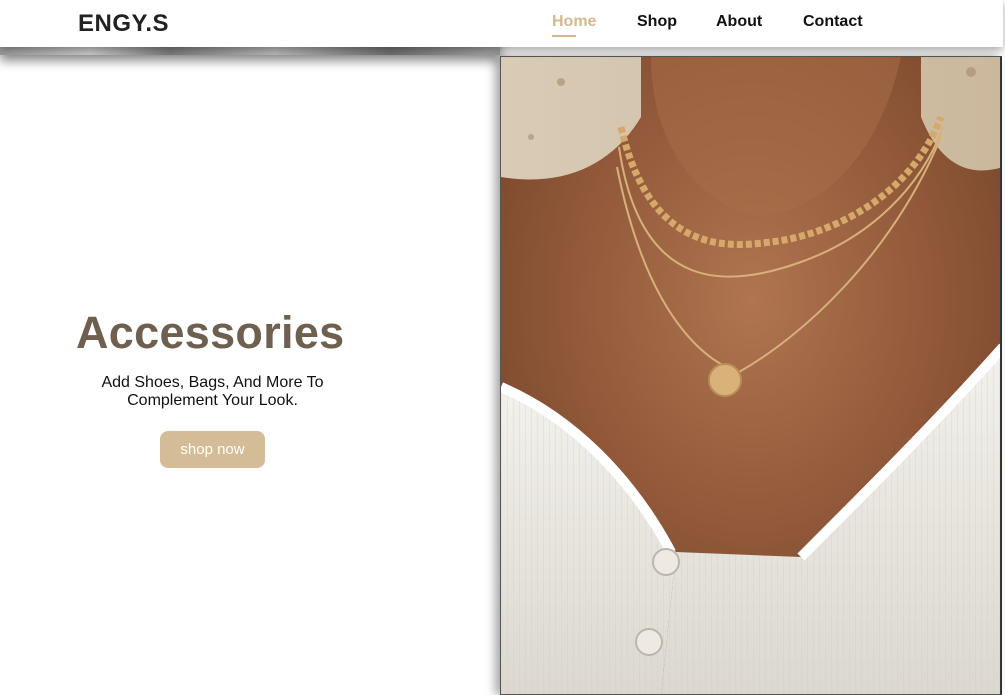  I want to click on hero-title: Accessories, so click(210, 332).